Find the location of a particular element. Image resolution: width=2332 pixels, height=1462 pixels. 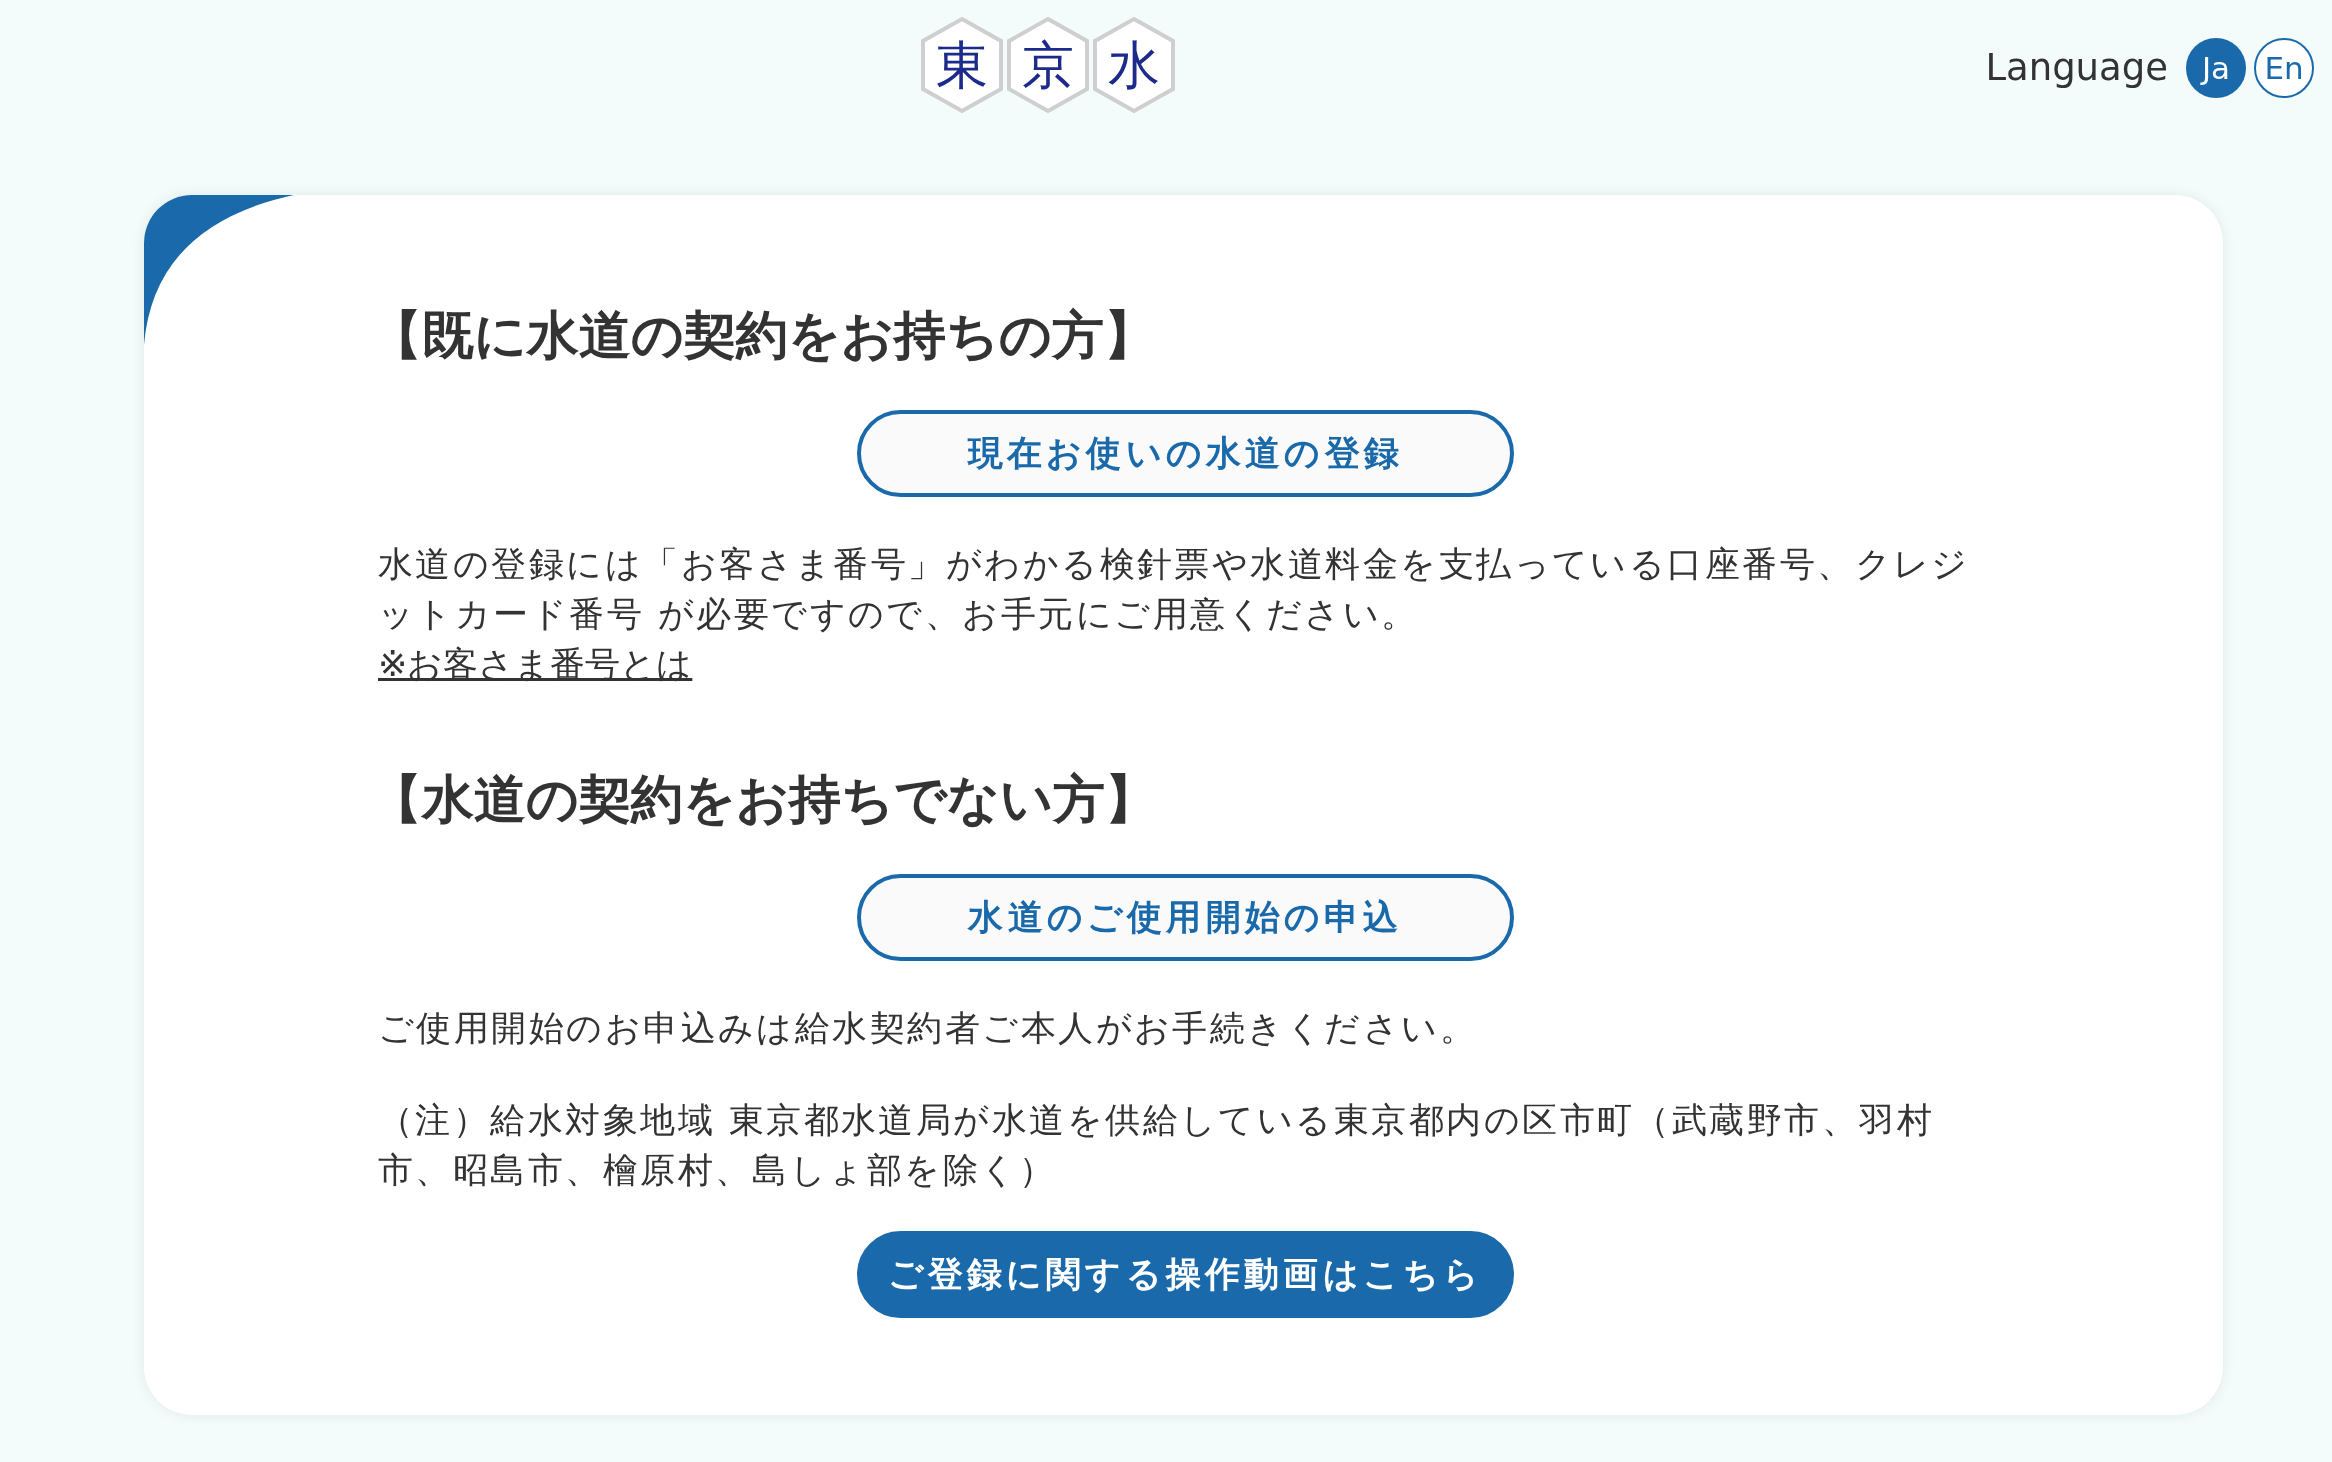

logo-character: 東 is located at coordinates (962, 65).